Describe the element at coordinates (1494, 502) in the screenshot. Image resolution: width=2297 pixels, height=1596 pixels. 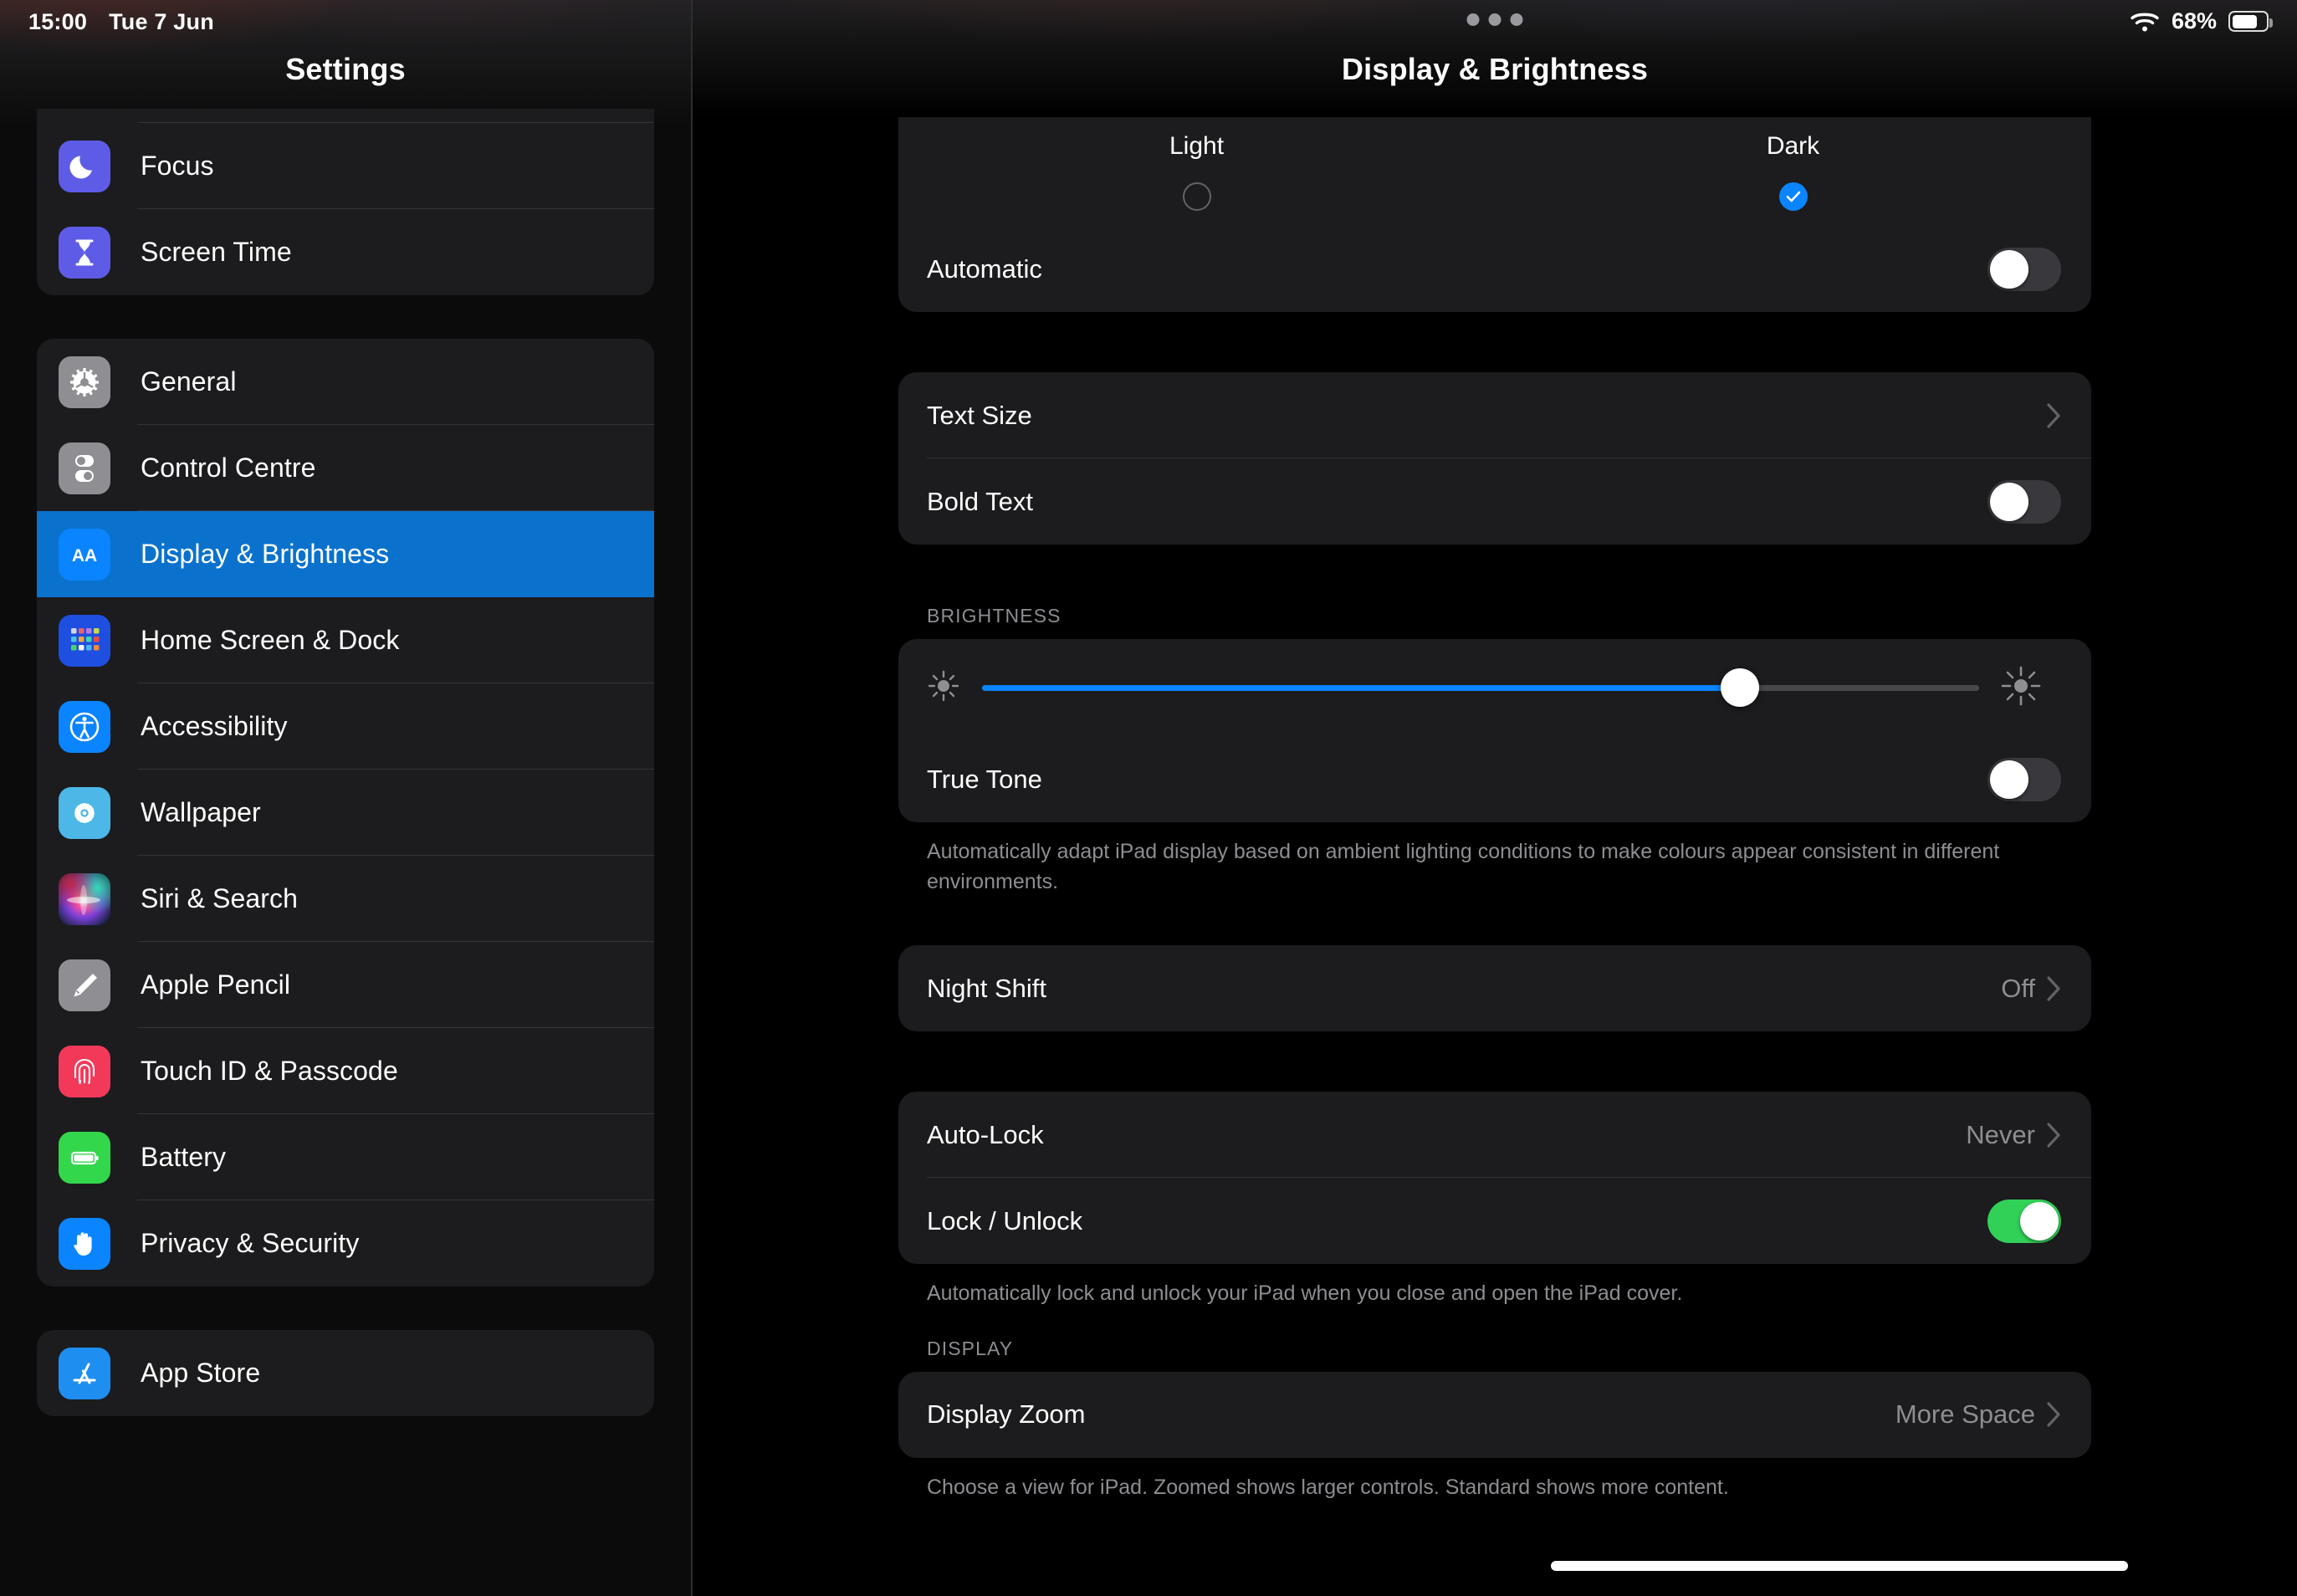
I see `row-bold-text: Bold Text` at that location.